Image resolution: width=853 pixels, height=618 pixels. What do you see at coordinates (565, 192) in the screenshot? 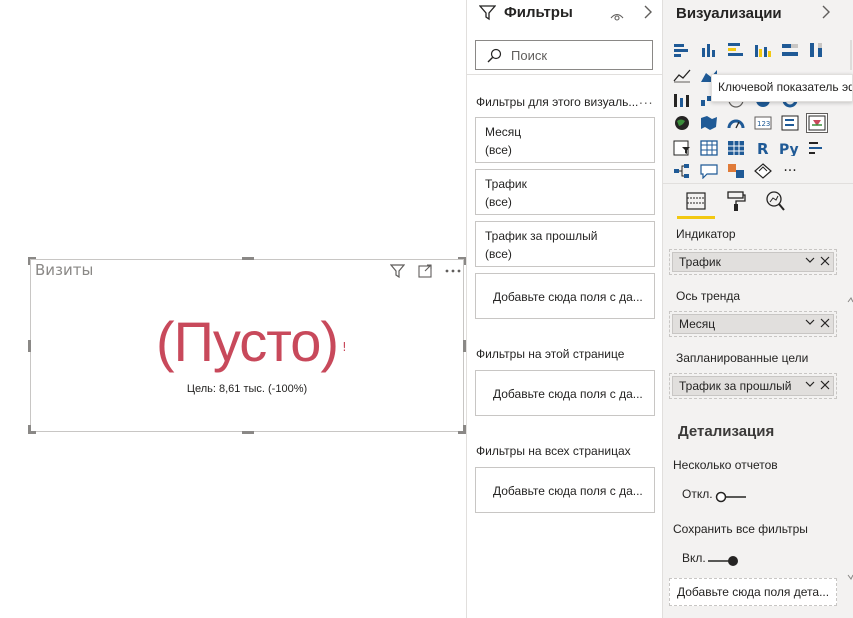
I see `filter-card-traffic: Трафик (все)` at bounding box center [565, 192].